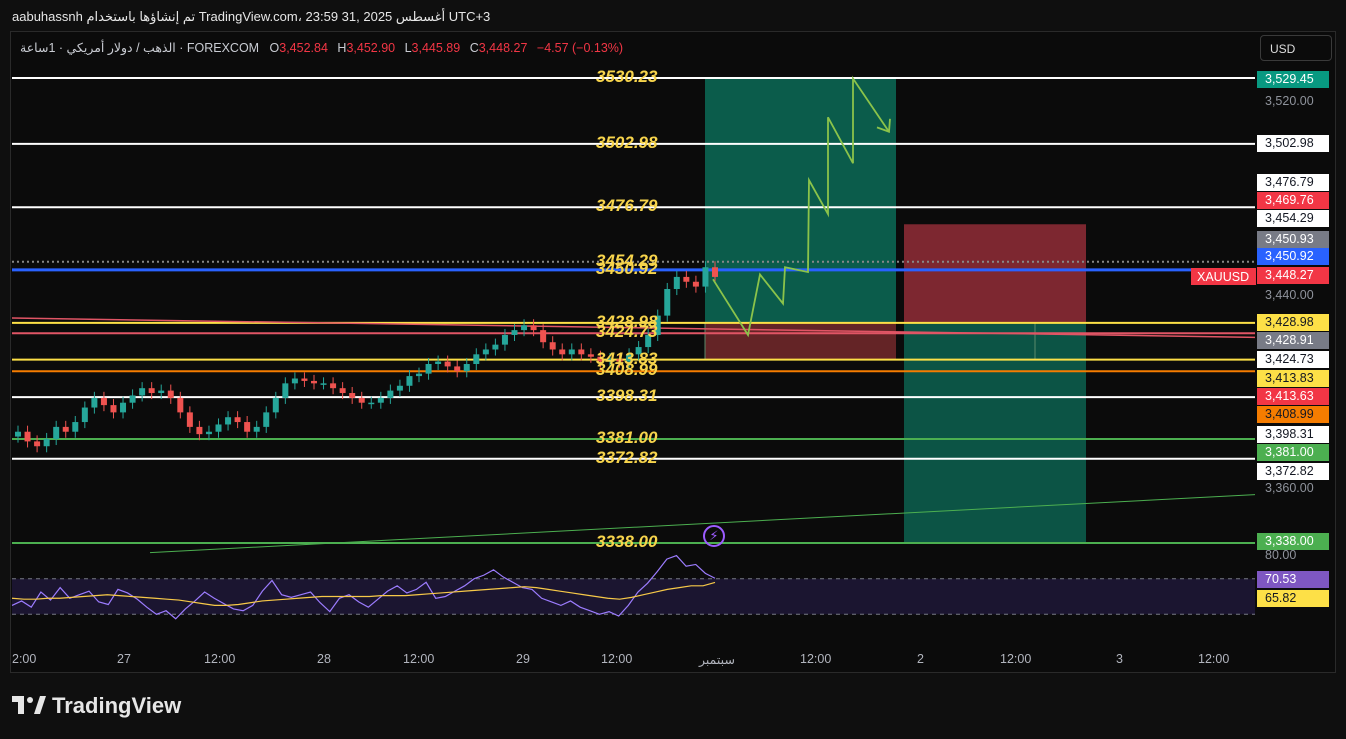 This screenshot has width=1346, height=739. What do you see at coordinates (1293, 434) in the screenshot?
I see `price-tag: 3,398.31` at bounding box center [1293, 434].